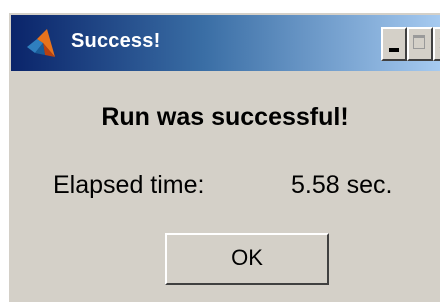 This screenshot has height=302, width=440. I want to click on ok-button-label: OK, so click(247, 257).